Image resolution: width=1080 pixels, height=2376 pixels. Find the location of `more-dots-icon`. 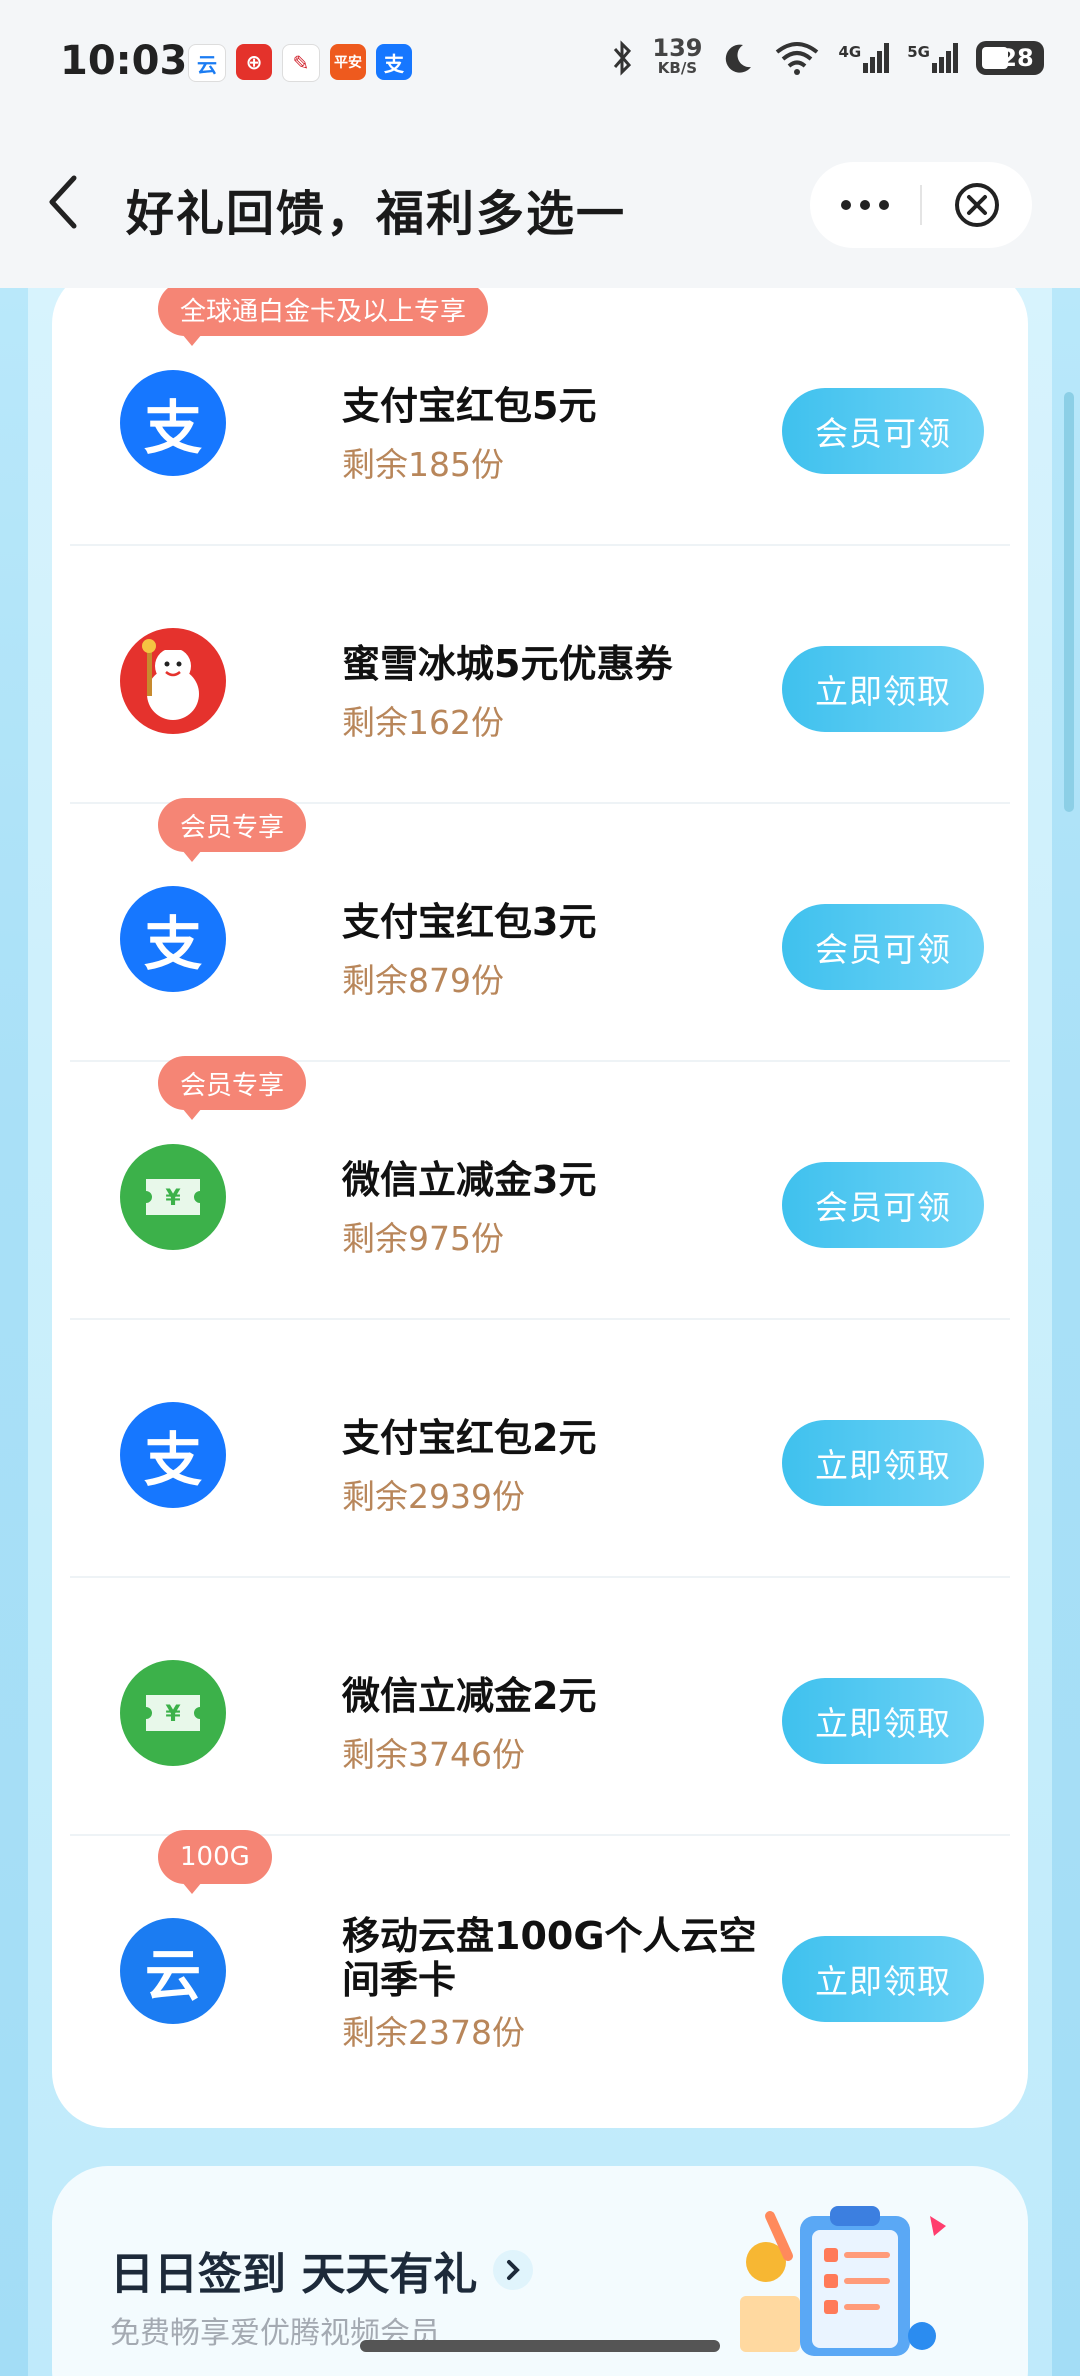

more-dots-icon is located at coordinates (865, 205).